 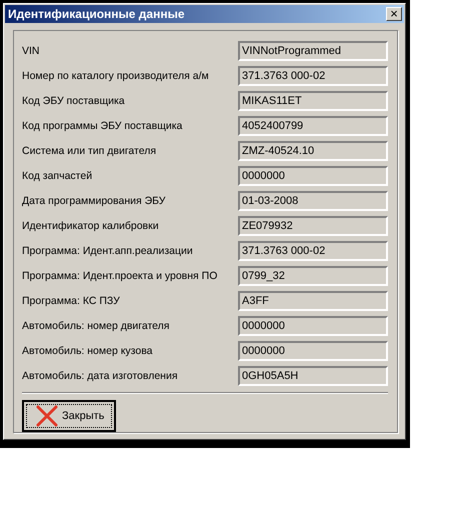 What do you see at coordinates (116, 76) in the screenshot?
I see `field-label: Номер по каталогу производителя а/м` at bounding box center [116, 76].